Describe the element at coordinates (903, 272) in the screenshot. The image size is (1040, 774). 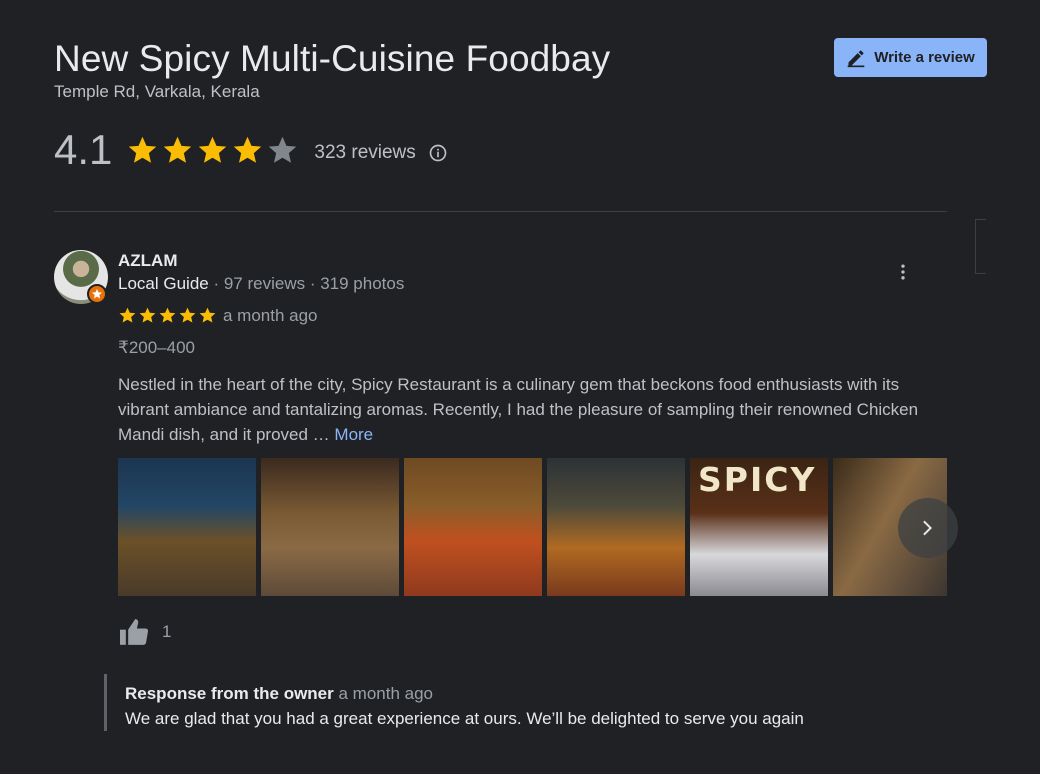
I see `more-vert-icon` at that location.